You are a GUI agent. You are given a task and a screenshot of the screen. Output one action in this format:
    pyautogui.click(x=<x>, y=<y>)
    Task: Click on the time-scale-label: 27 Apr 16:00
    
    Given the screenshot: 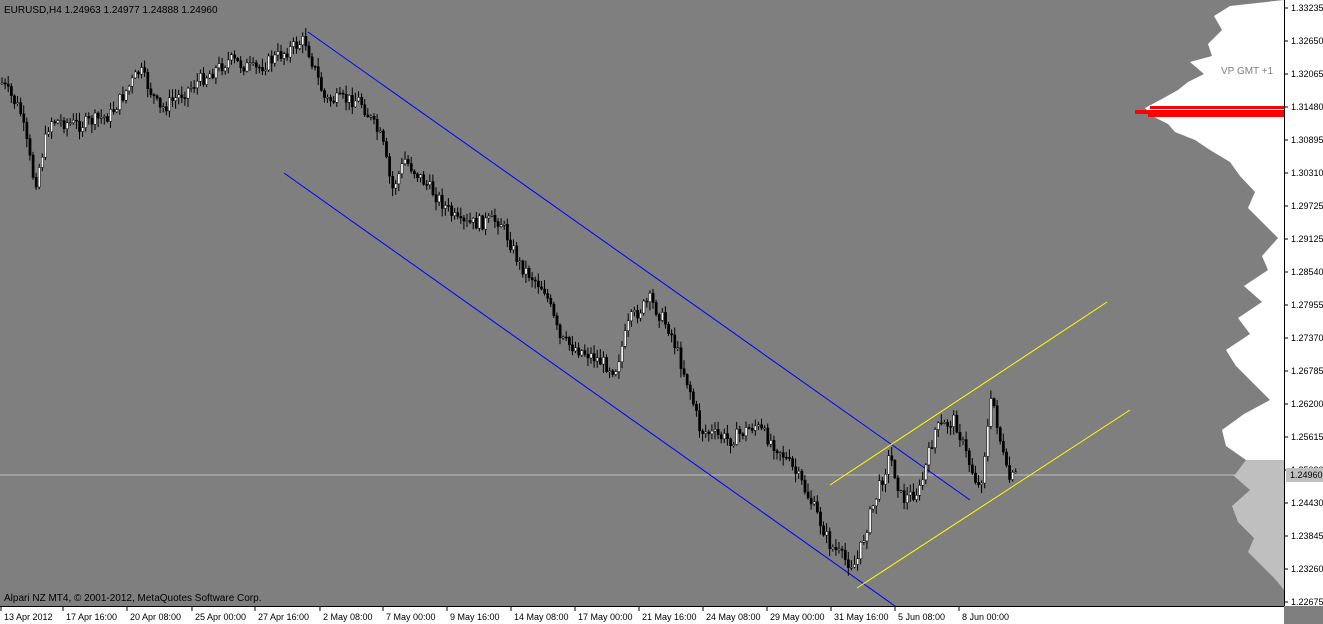 What is the action you would take?
    pyautogui.click(x=283, y=617)
    